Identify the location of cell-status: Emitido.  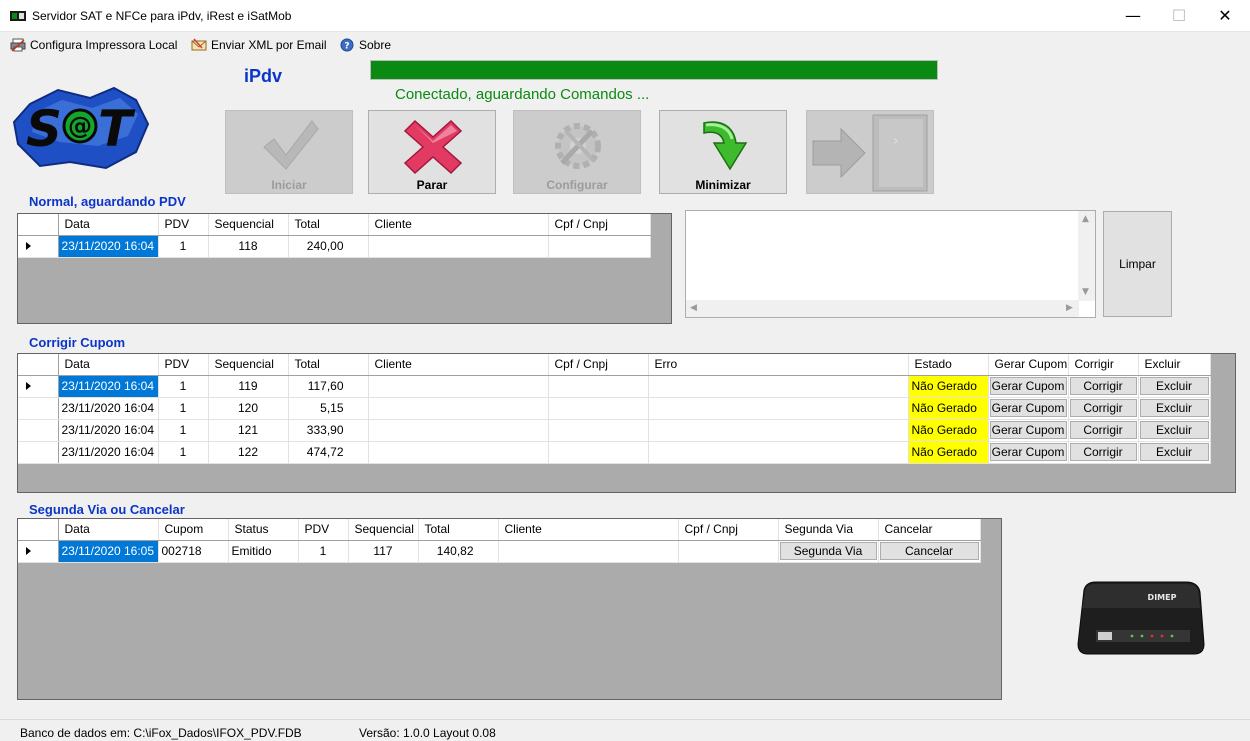
(263, 551).